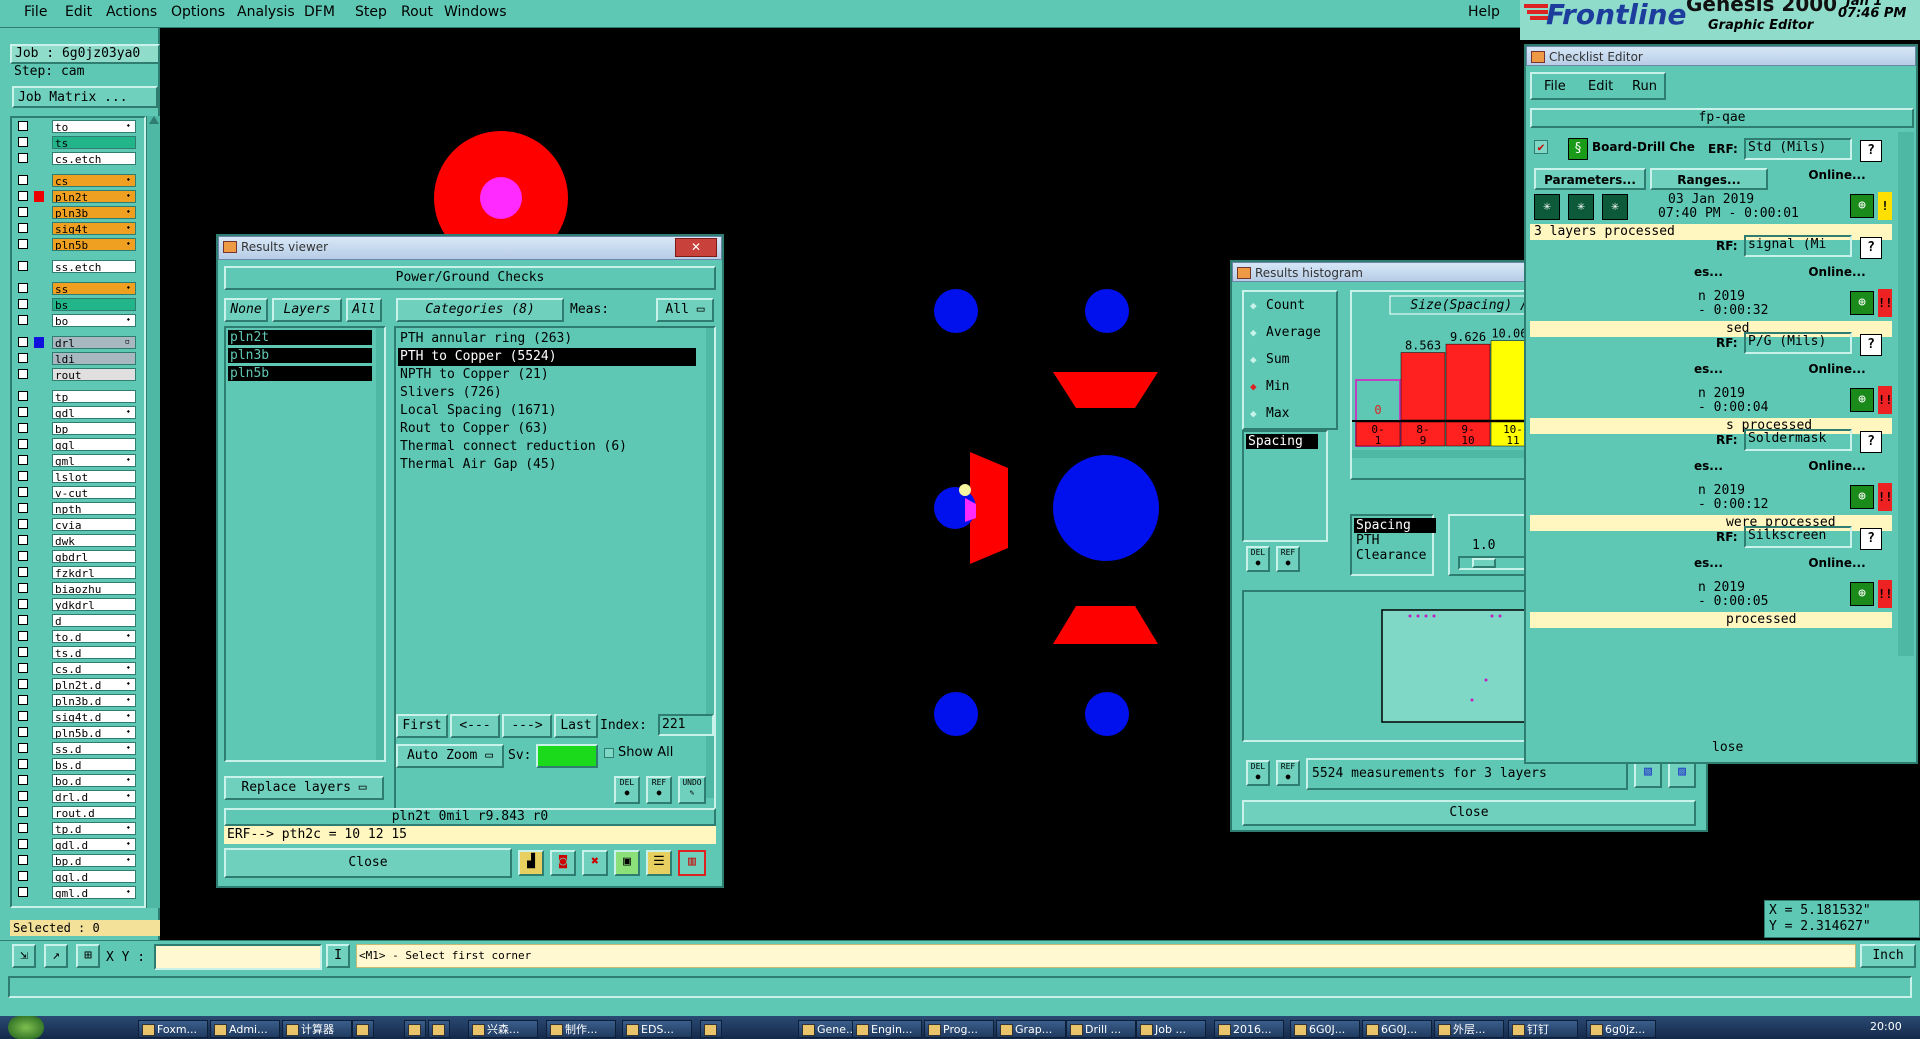 The width and height of the screenshot is (1920, 1039). I want to click on layer-row: rout, so click(80, 374).